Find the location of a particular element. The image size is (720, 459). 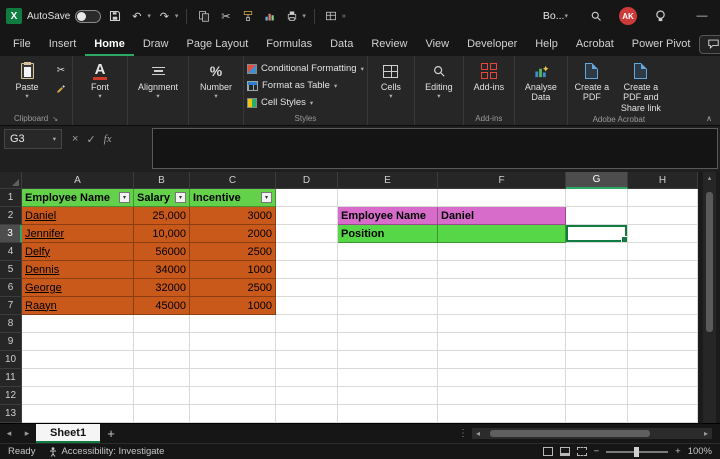

cell-C9 is located at coordinates (233, 342).